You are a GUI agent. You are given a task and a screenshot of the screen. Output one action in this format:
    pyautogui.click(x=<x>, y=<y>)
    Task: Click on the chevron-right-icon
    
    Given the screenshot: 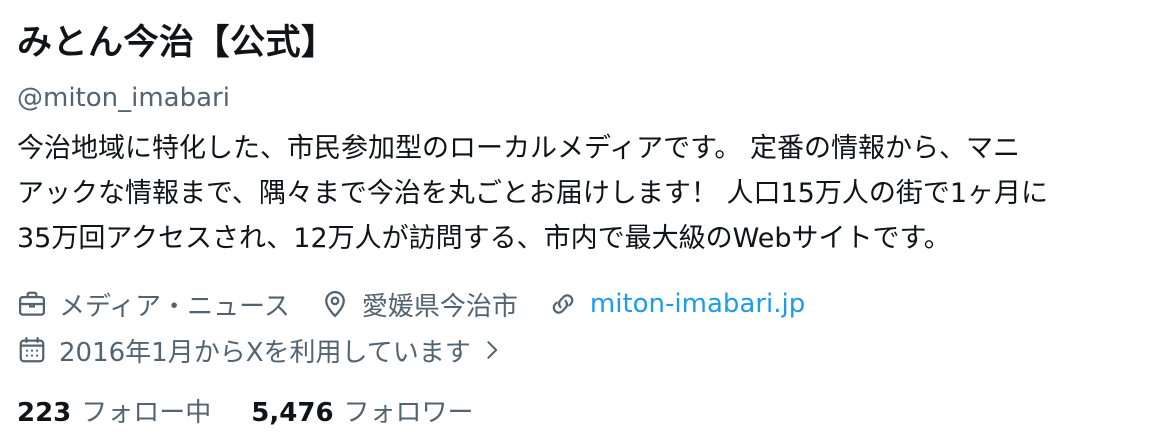 What is the action you would take?
    pyautogui.click(x=492, y=350)
    